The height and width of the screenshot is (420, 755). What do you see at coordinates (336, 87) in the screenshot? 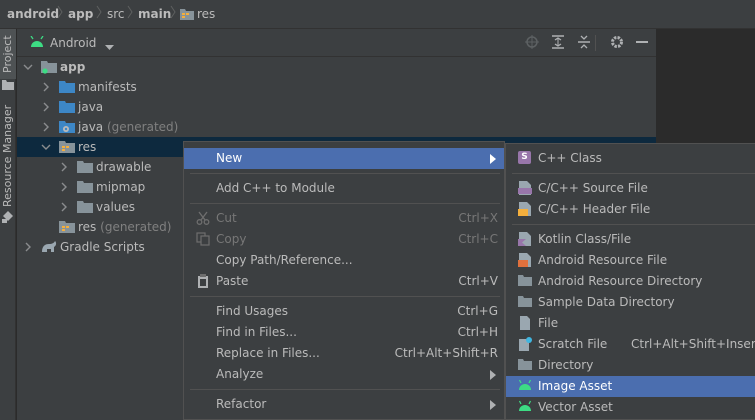
I see `tree-row-manifests: manifests` at bounding box center [336, 87].